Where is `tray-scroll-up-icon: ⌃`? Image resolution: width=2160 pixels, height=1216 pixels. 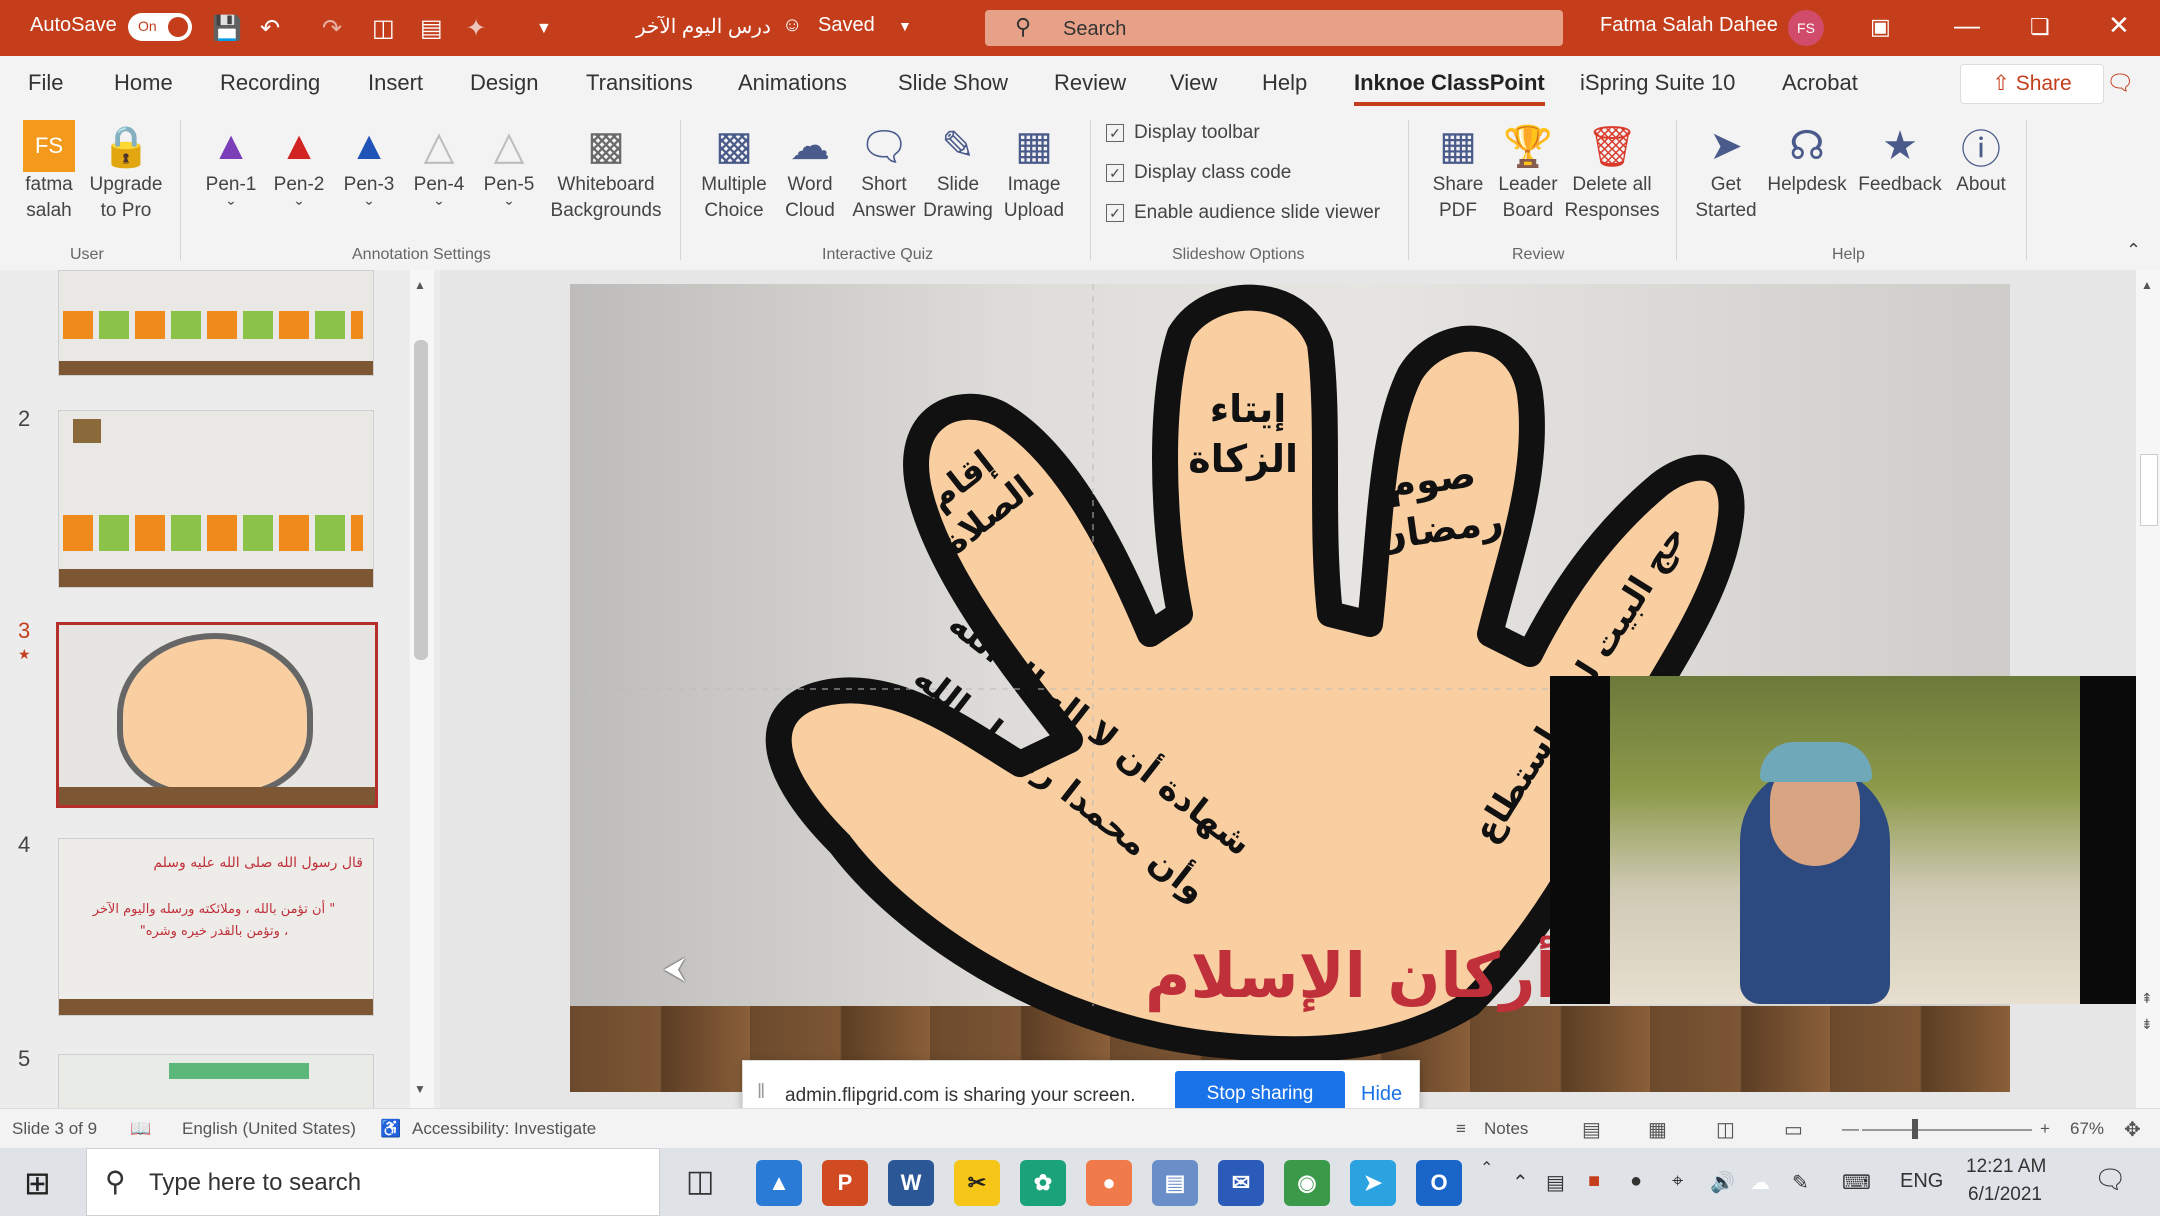 tray-scroll-up-icon: ⌃ is located at coordinates (1486, 1168).